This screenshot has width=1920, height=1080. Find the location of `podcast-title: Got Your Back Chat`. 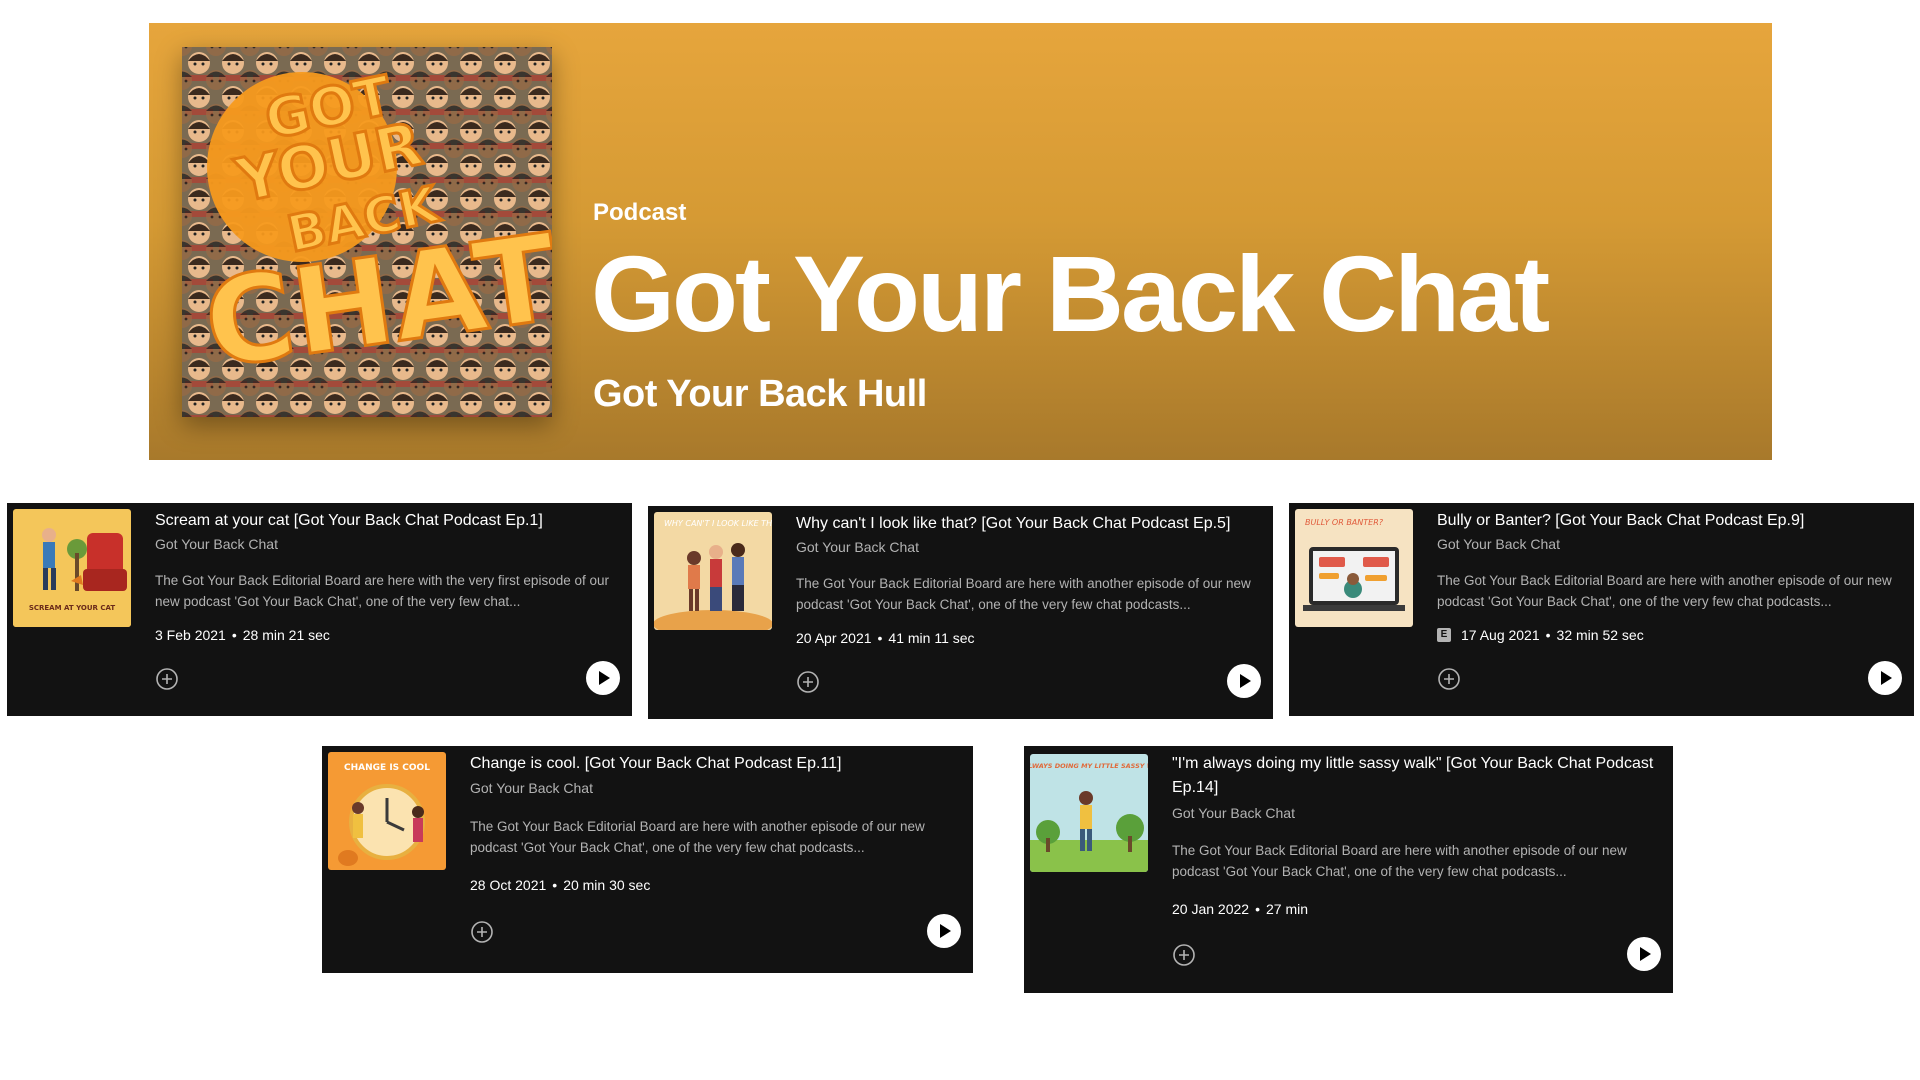

podcast-title: Got Your Back Chat is located at coordinates (1070, 293).